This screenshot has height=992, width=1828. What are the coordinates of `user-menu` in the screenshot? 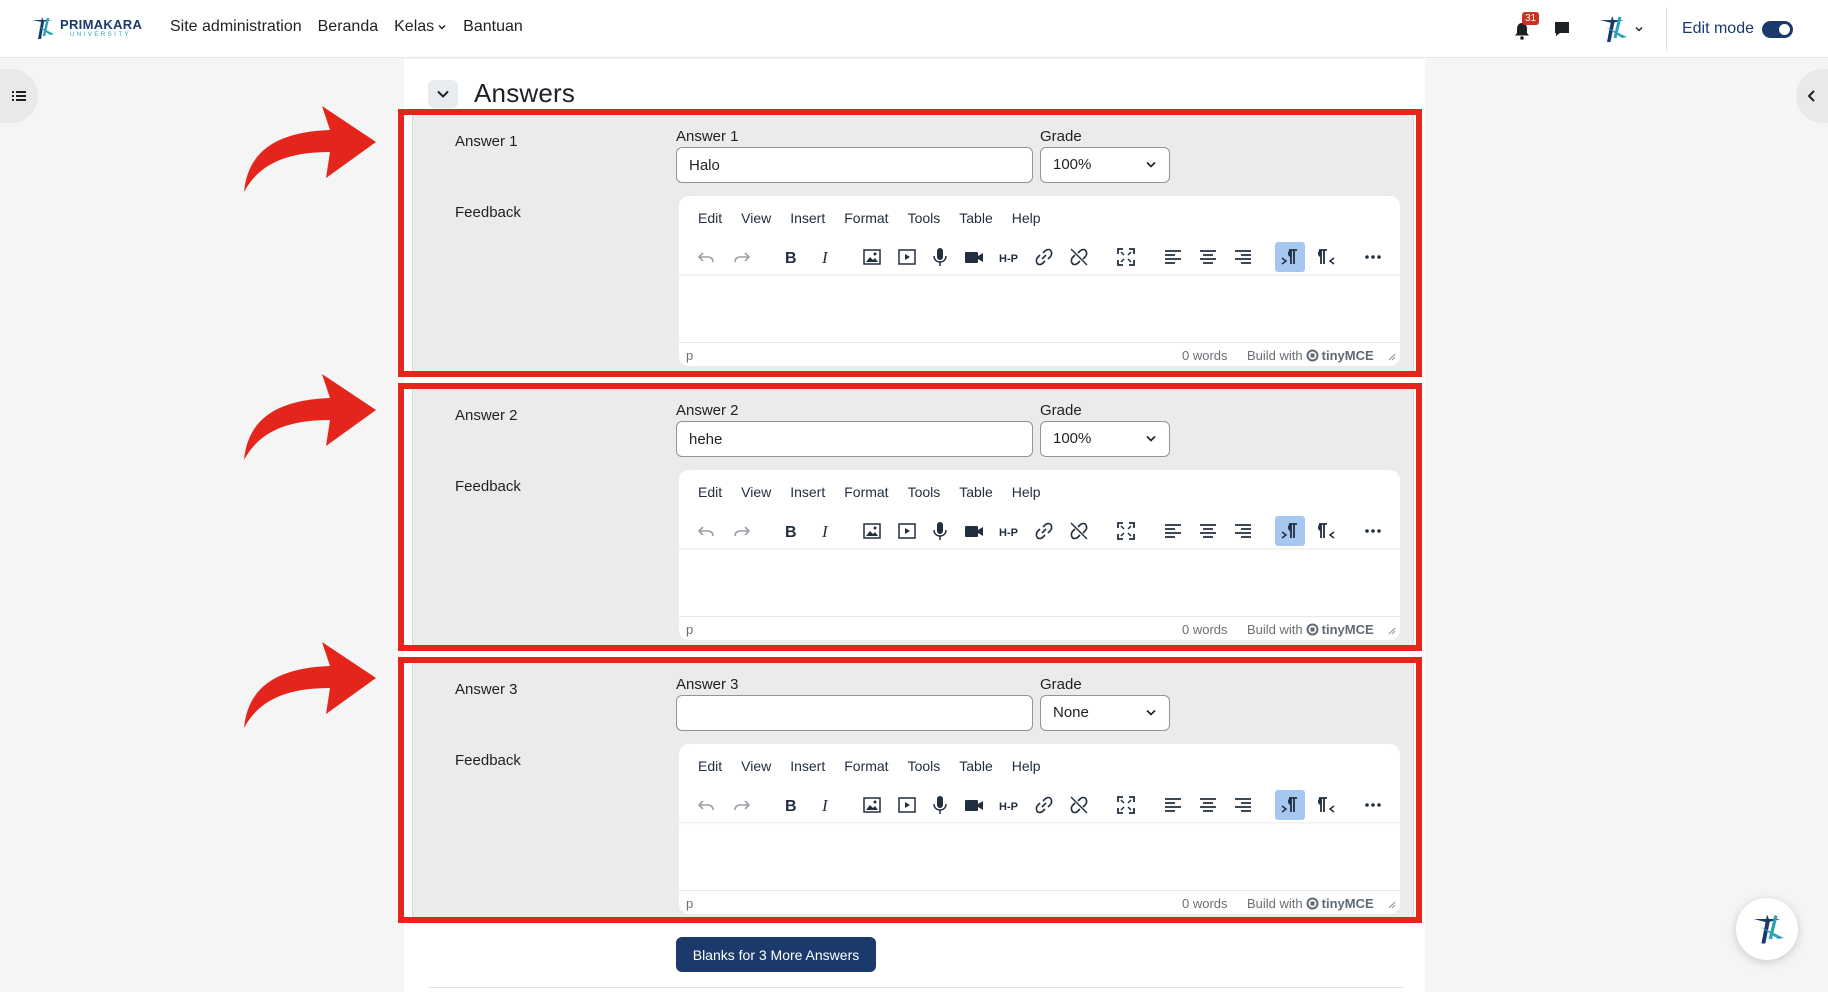 It's located at (1619, 29).